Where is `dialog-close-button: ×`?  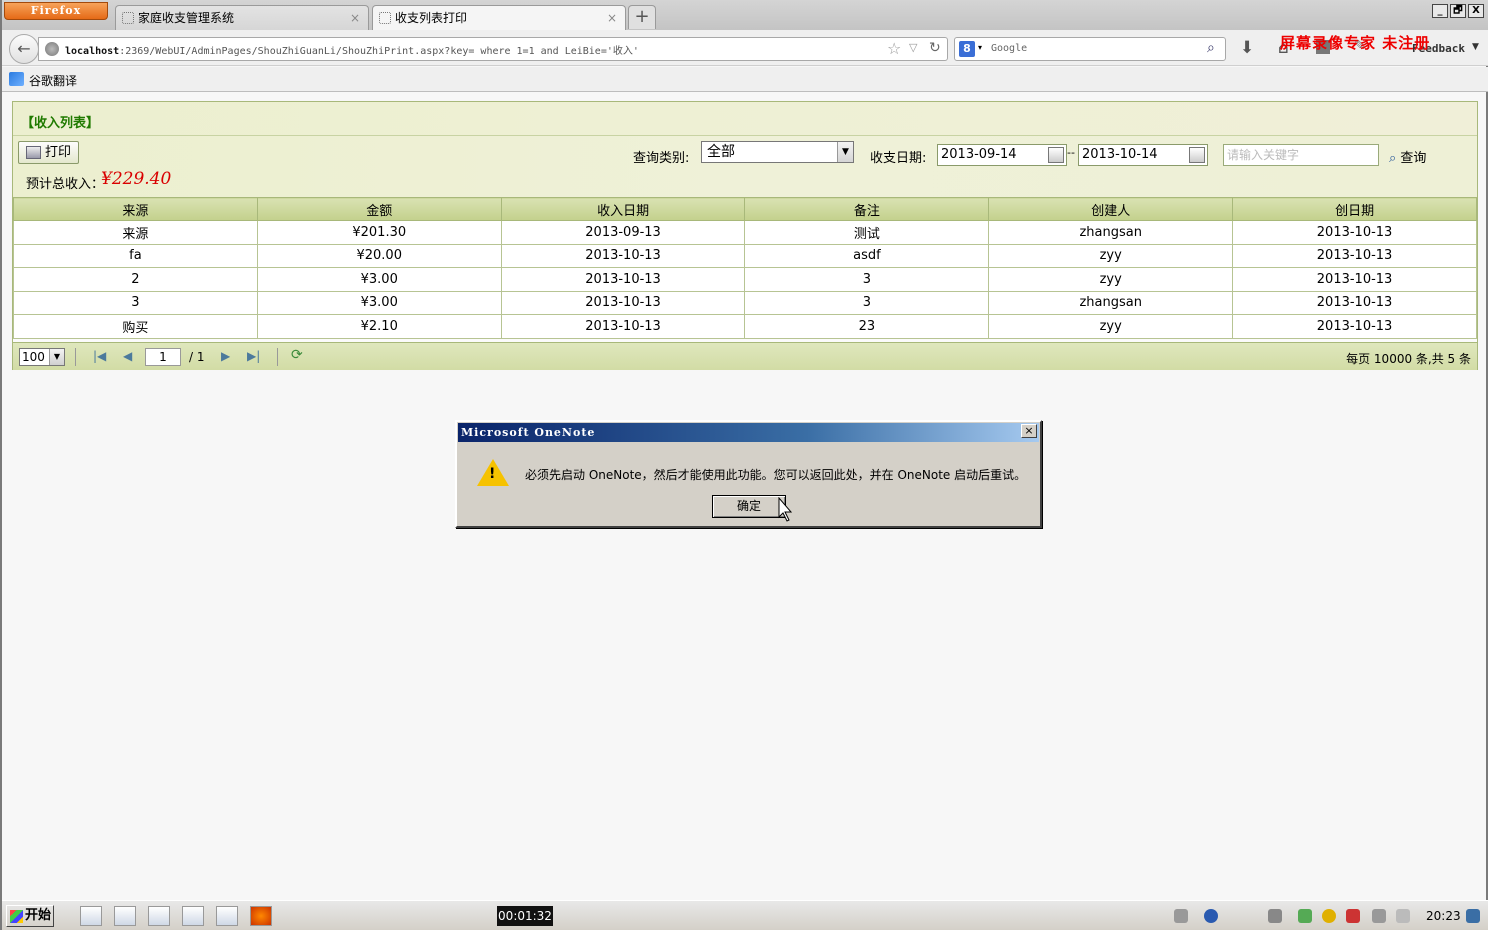
dialog-close-button: × is located at coordinates (1029, 431).